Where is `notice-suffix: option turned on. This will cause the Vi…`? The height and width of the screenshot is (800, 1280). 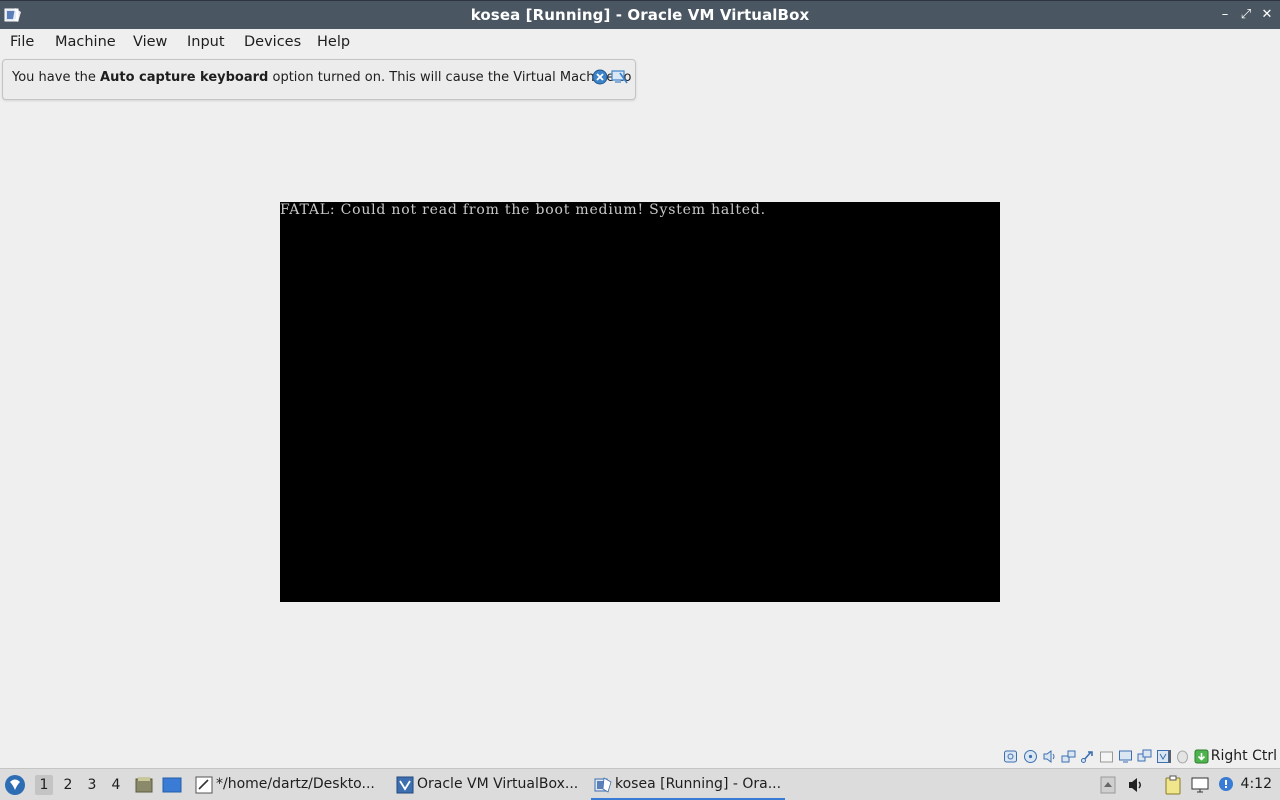
notice-suffix: option turned on. This will cause the Vi… is located at coordinates (450, 77).